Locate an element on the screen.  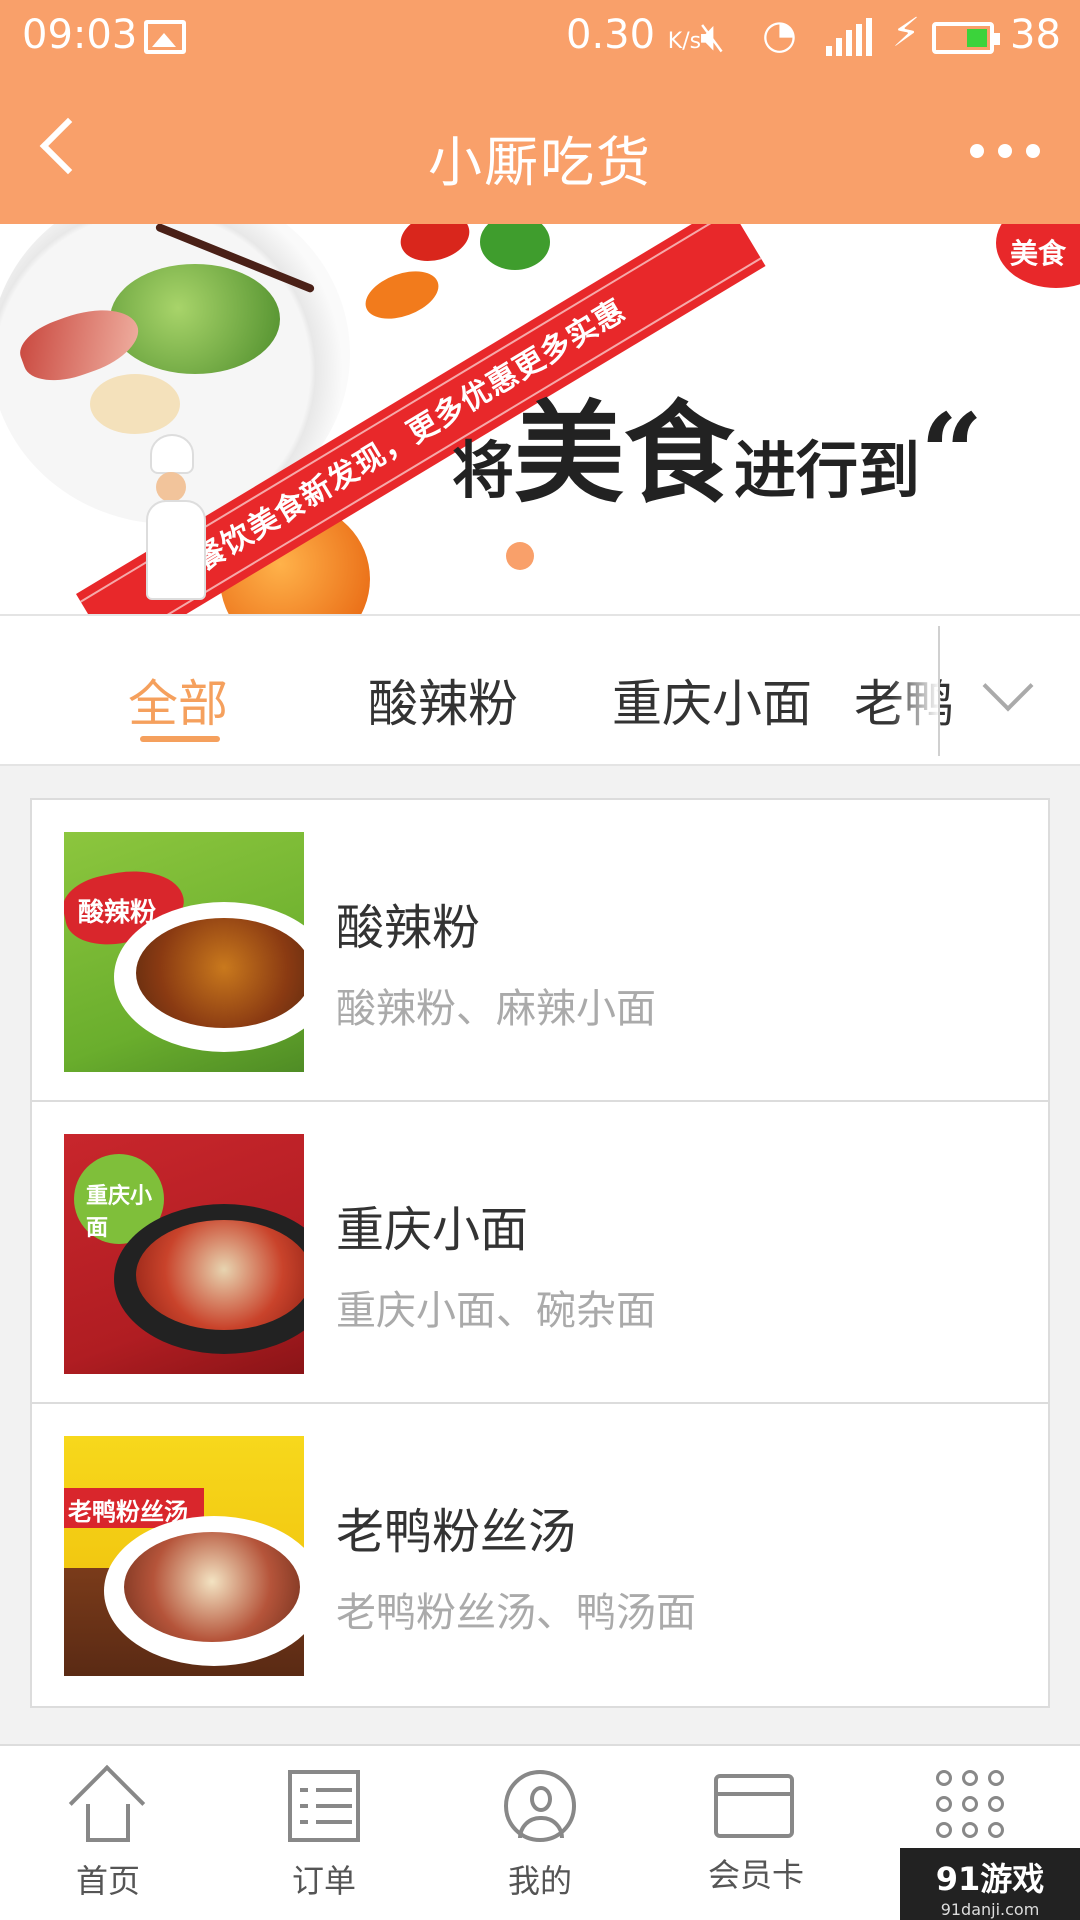
nav-mine: 我的 is located at coordinates (540, 1833).